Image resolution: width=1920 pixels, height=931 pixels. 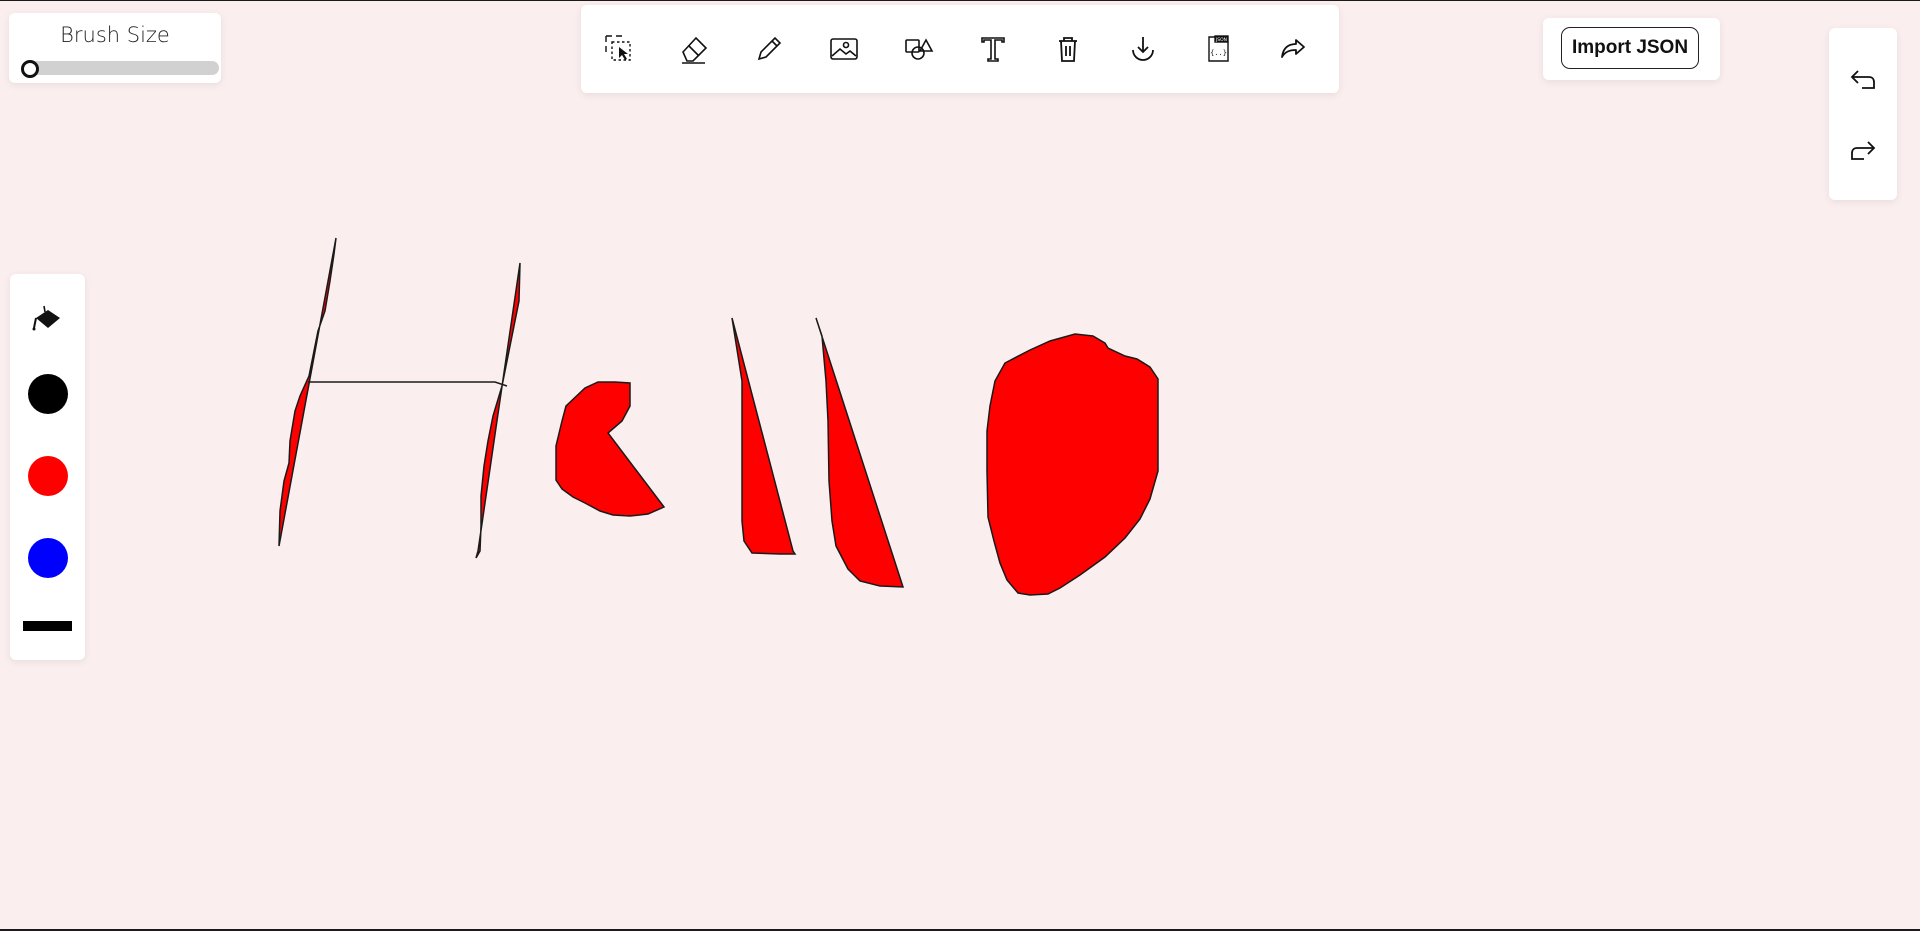 I want to click on redo-icon, so click(x=1863, y=150).